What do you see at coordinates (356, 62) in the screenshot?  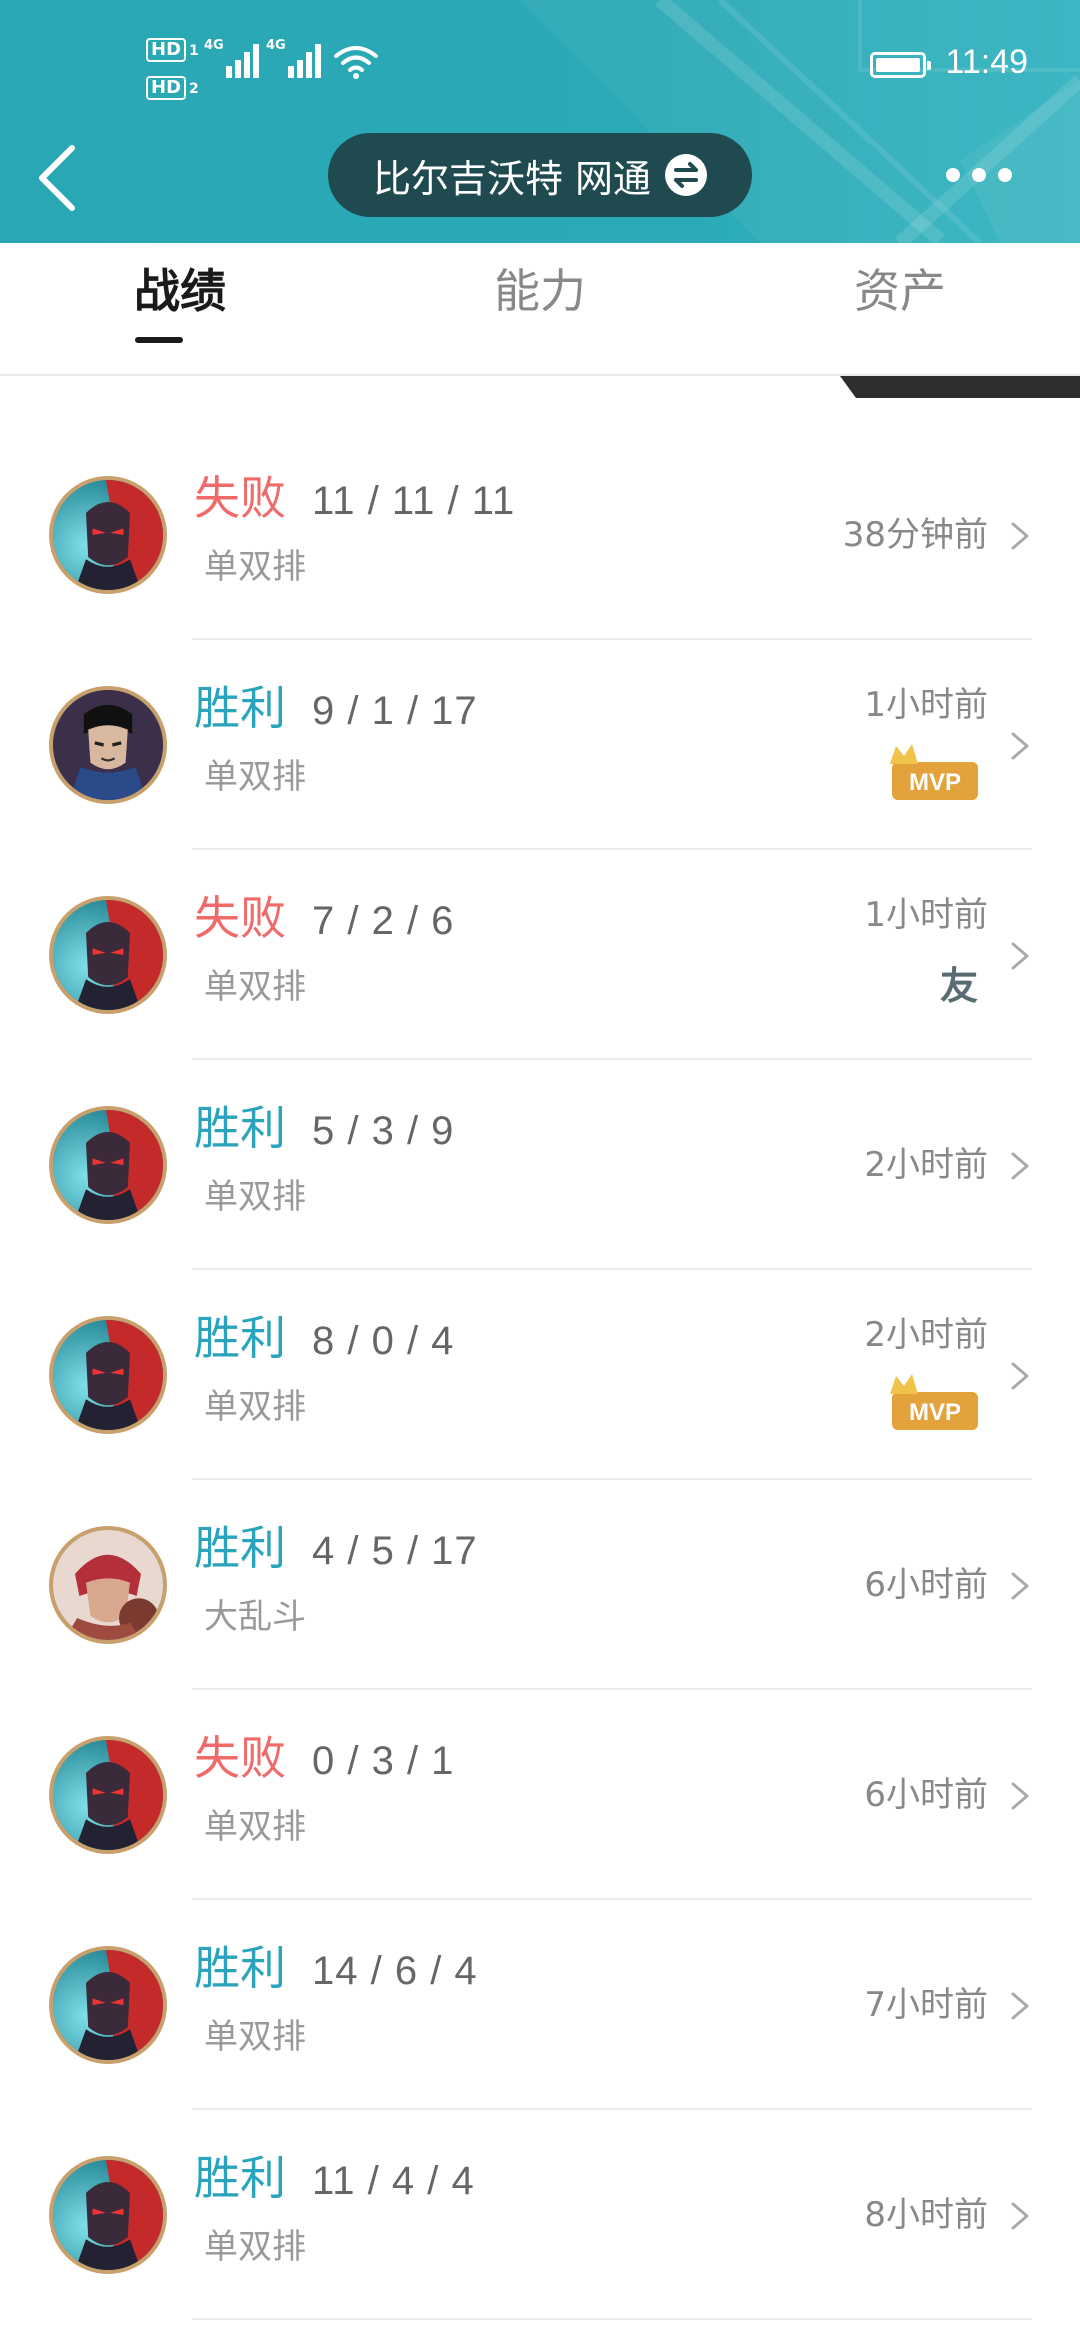 I see `wifi-icon` at bounding box center [356, 62].